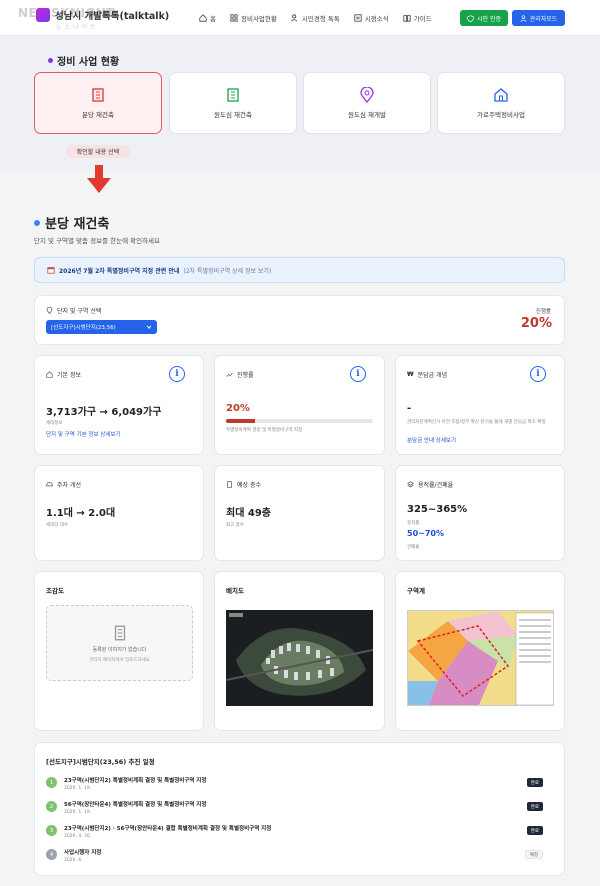  What do you see at coordinates (480, 513) in the screenshot?
I see `ratio-card: 용적률/건폐율 325~365% 용적률 50~70% 건폐율` at bounding box center [480, 513].